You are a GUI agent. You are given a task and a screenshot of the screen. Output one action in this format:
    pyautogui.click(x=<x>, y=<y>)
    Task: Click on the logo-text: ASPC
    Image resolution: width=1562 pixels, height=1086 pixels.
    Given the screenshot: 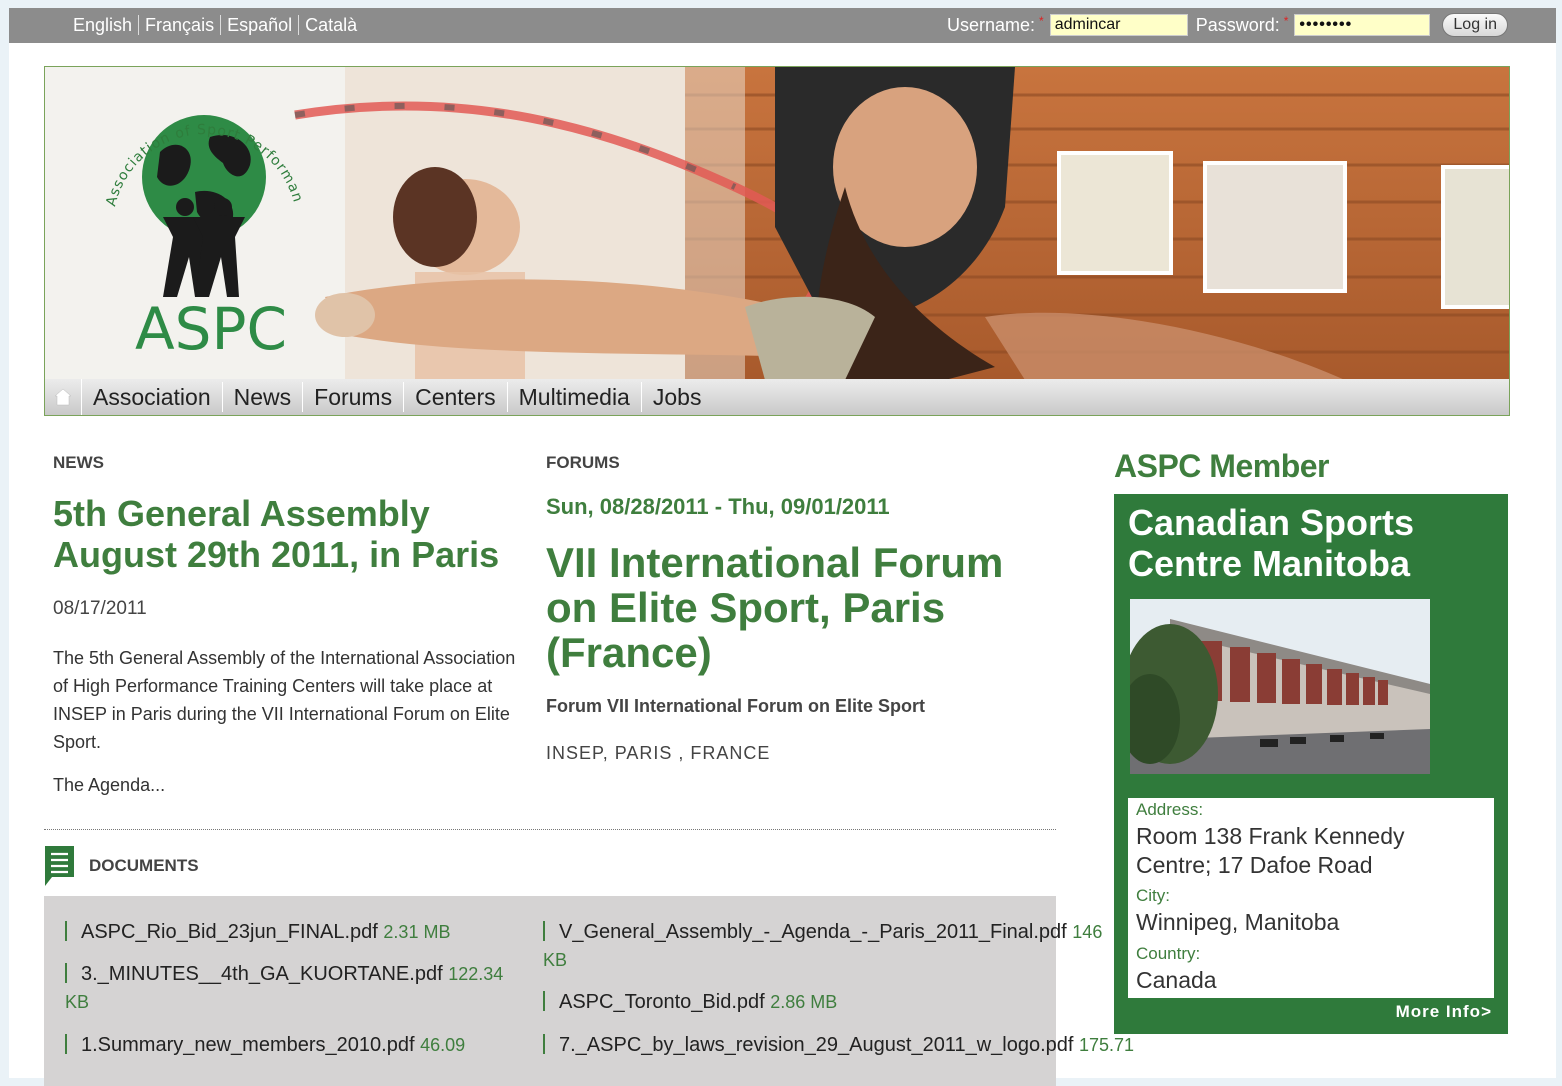 What is the action you would take?
    pyautogui.click(x=211, y=329)
    